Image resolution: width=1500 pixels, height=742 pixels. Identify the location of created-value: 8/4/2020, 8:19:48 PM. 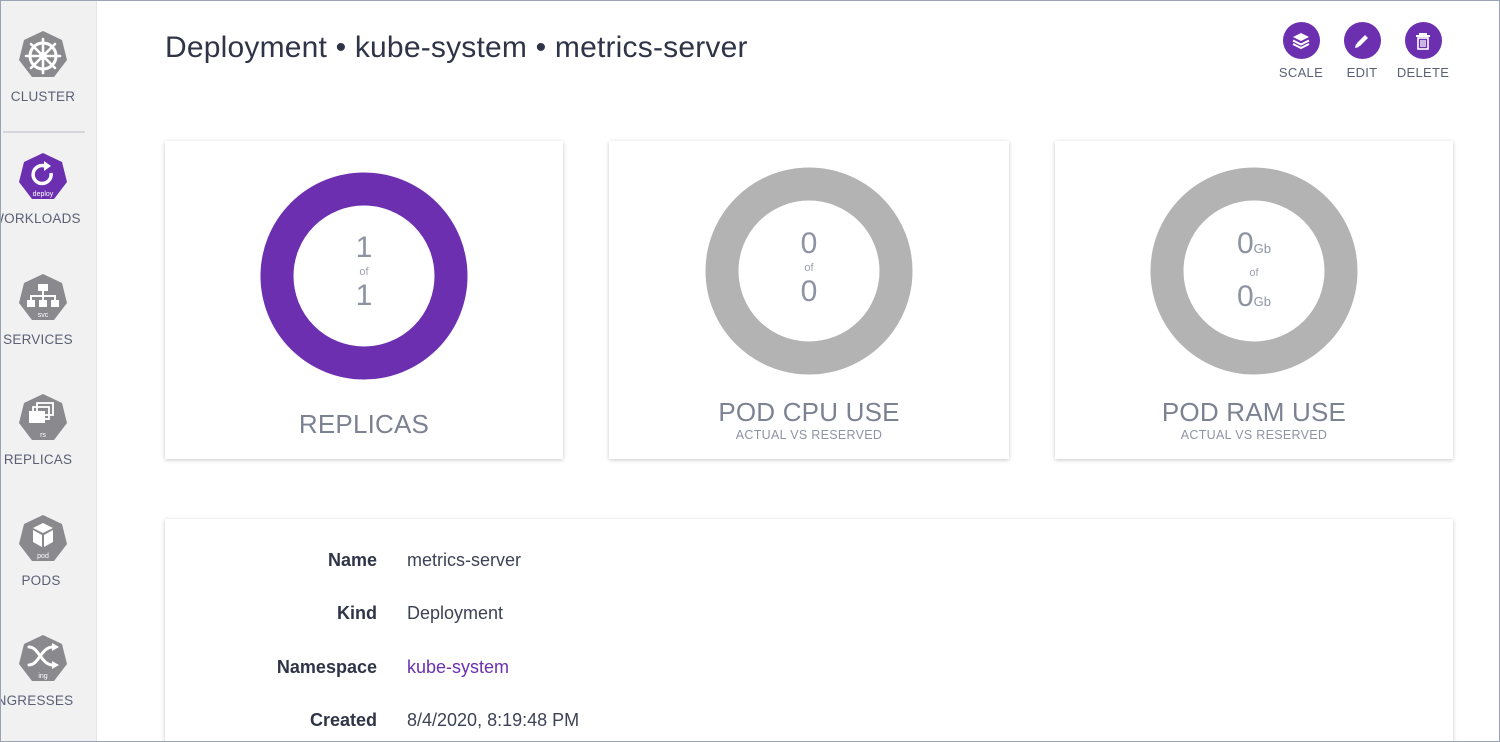
(493, 720).